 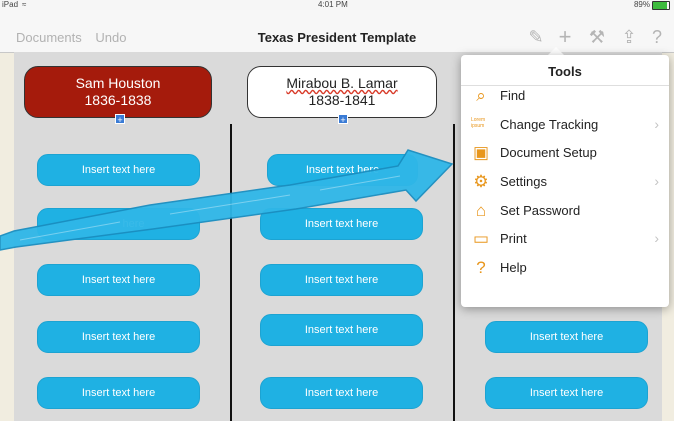 What do you see at coordinates (481, 152) in the screenshot?
I see `document-icon: ▣` at bounding box center [481, 152].